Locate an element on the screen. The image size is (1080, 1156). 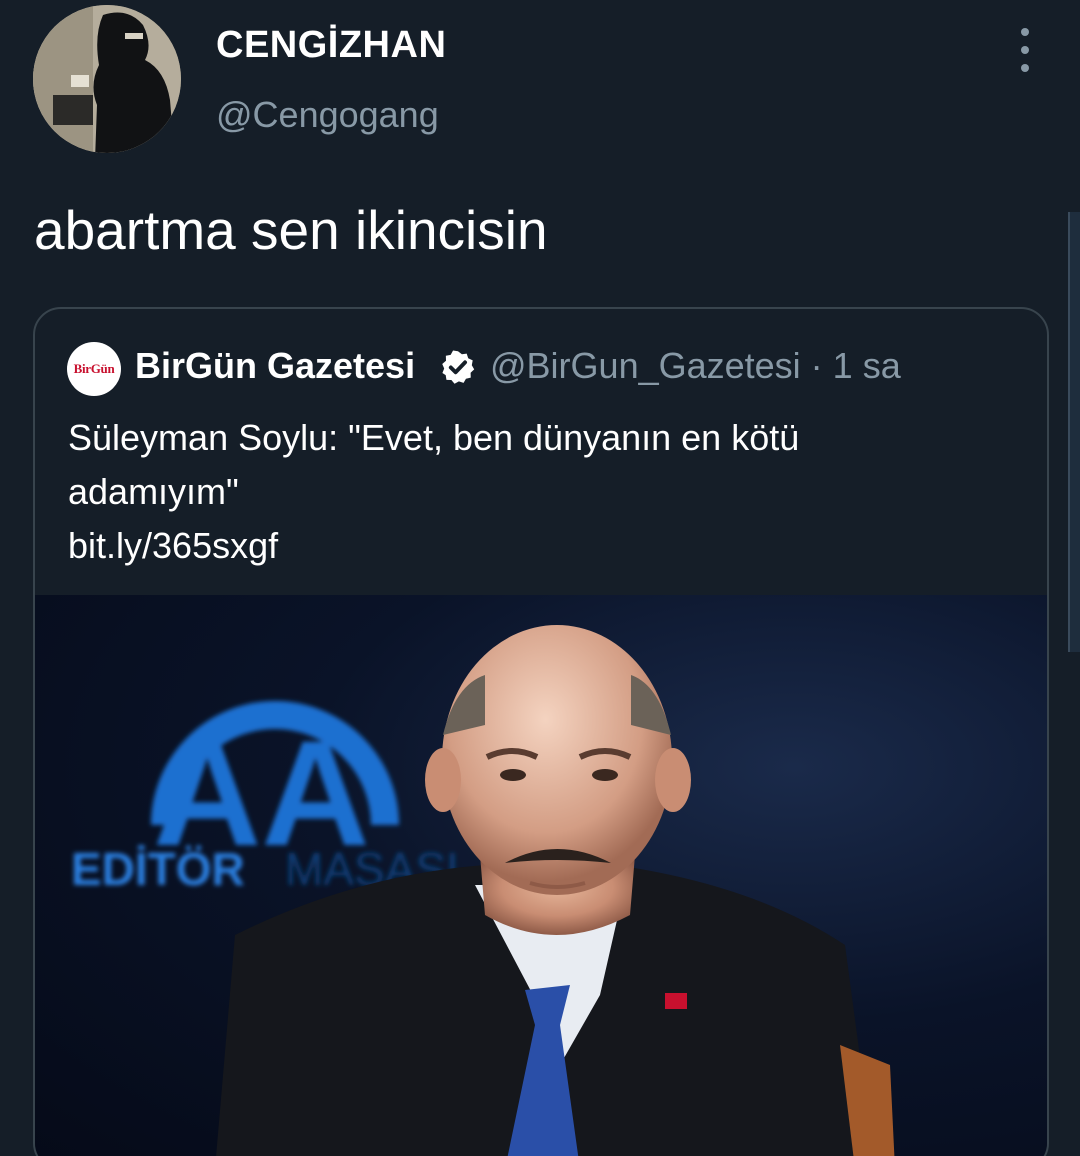
avatar-photo is located at coordinates (107, 79).